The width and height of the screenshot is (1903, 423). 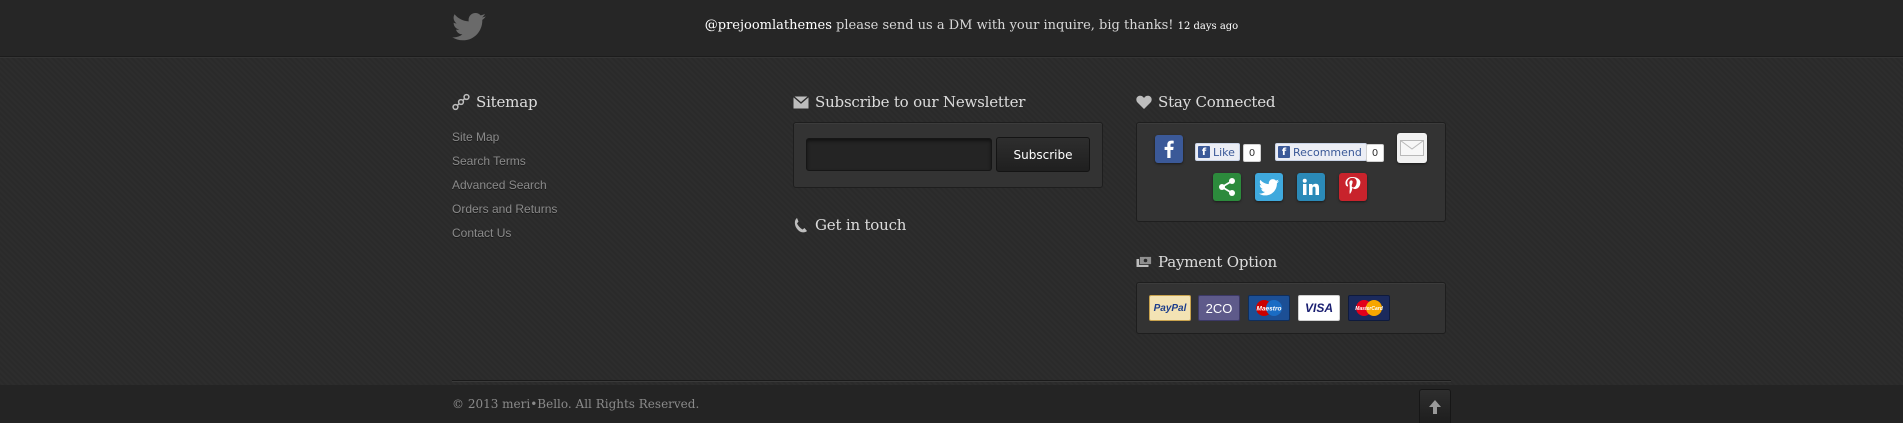 What do you see at coordinates (951, 404) in the screenshot?
I see `bottom-bar` at bounding box center [951, 404].